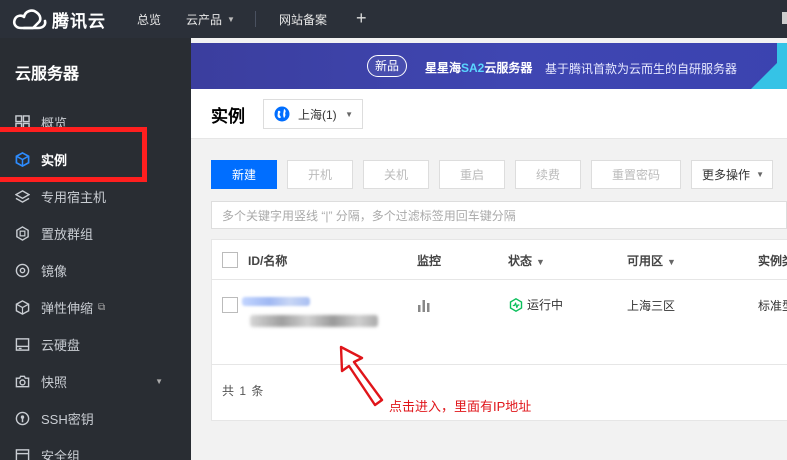 This screenshot has height=460, width=787. What do you see at coordinates (636, 174) in the screenshot?
I see `reset-password-button: 重置密码` at bounding box center [636, 174].